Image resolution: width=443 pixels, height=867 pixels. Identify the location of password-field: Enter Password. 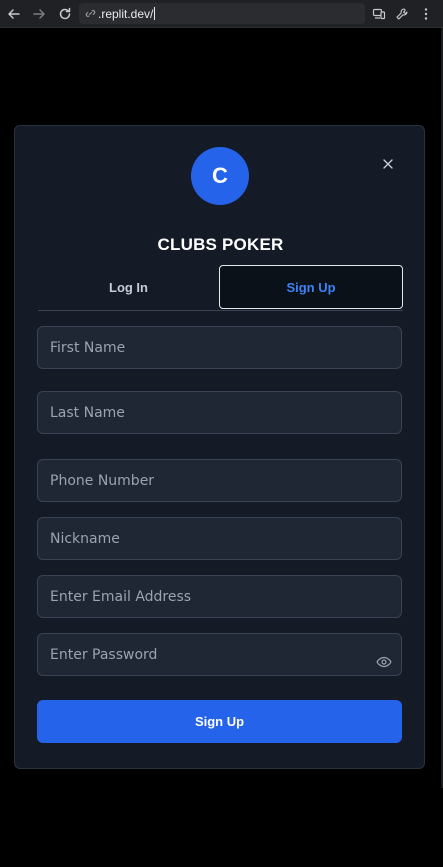
(219, 654).